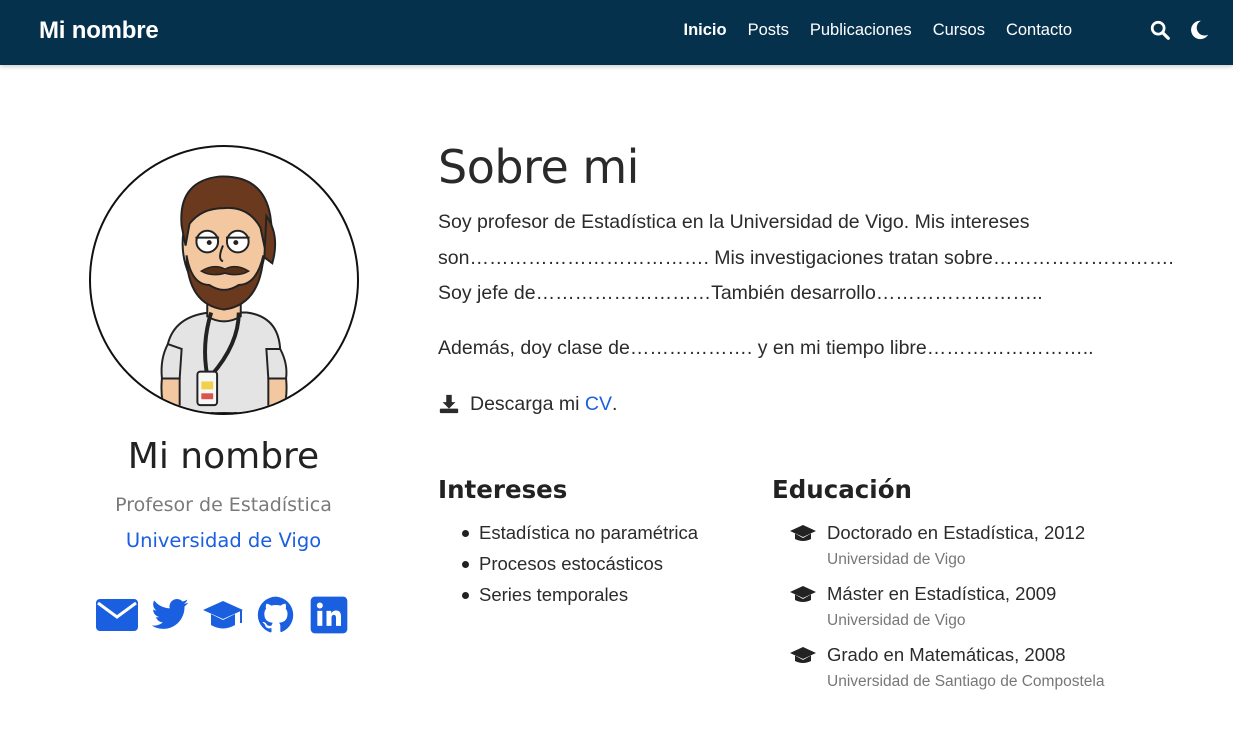 Image resolution: width=1233 pixels, height=732 pixels. I want to click on envelope-icon, so click(117, 615).